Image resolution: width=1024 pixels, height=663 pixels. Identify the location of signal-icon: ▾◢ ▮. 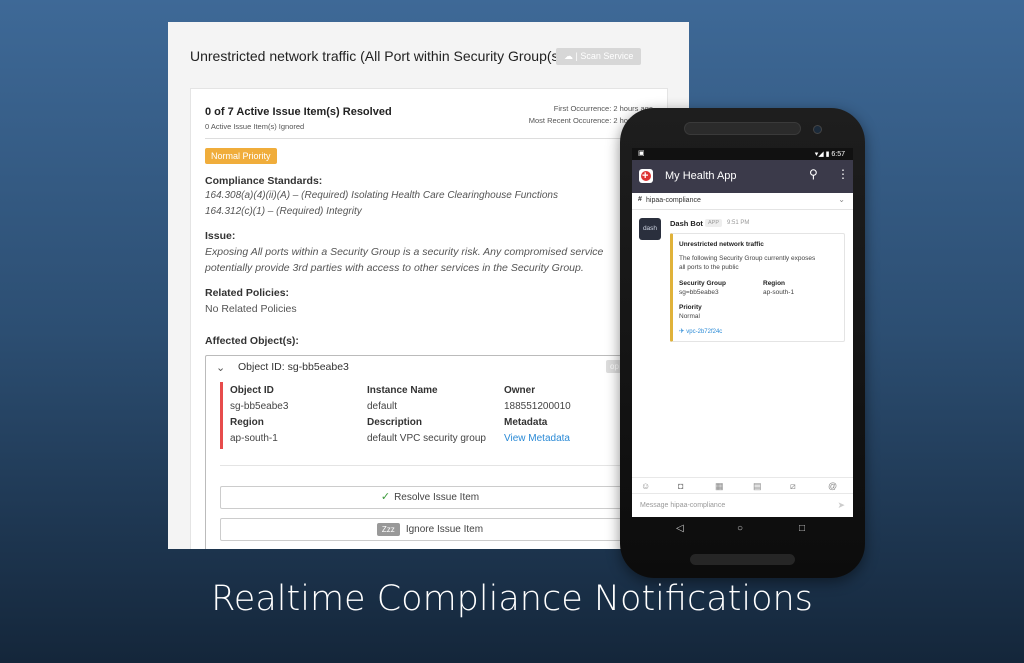
(823, 154).